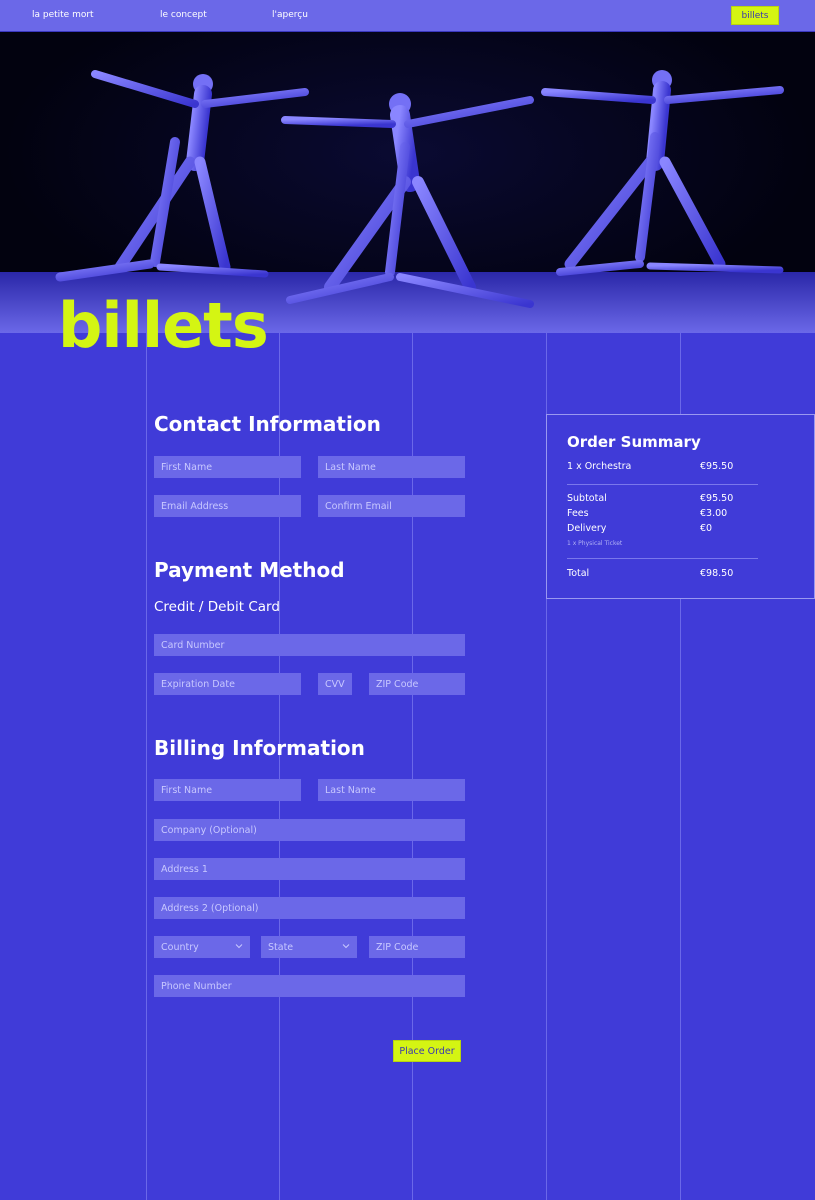  I want to click on contact-section-title: Contact Information, so click(267, 424).